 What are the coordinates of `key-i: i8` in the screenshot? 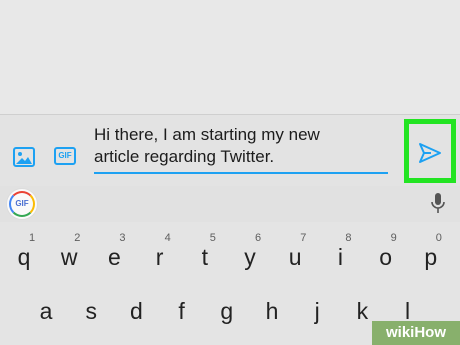 It's located at (340, 250).